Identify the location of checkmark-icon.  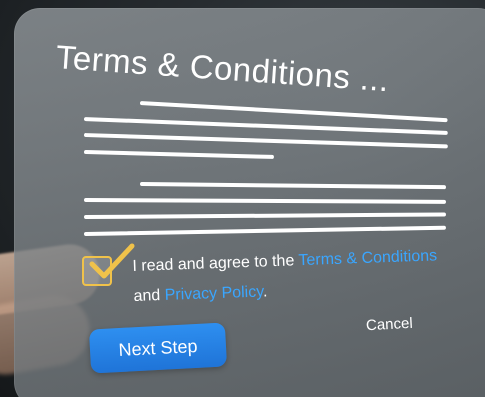
(112, 261).